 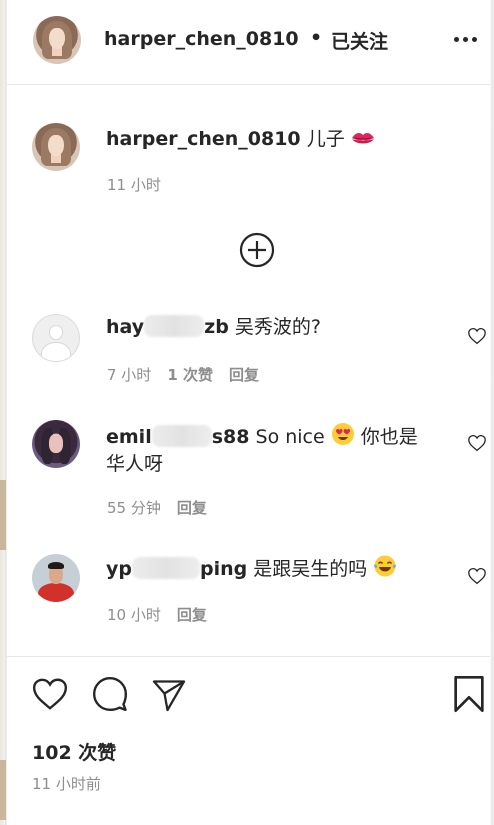 What do you see at coordinates (389, 437) in the screenshot?
I see `comment-text-continued: 你也是` at bounding box center [389, 437].